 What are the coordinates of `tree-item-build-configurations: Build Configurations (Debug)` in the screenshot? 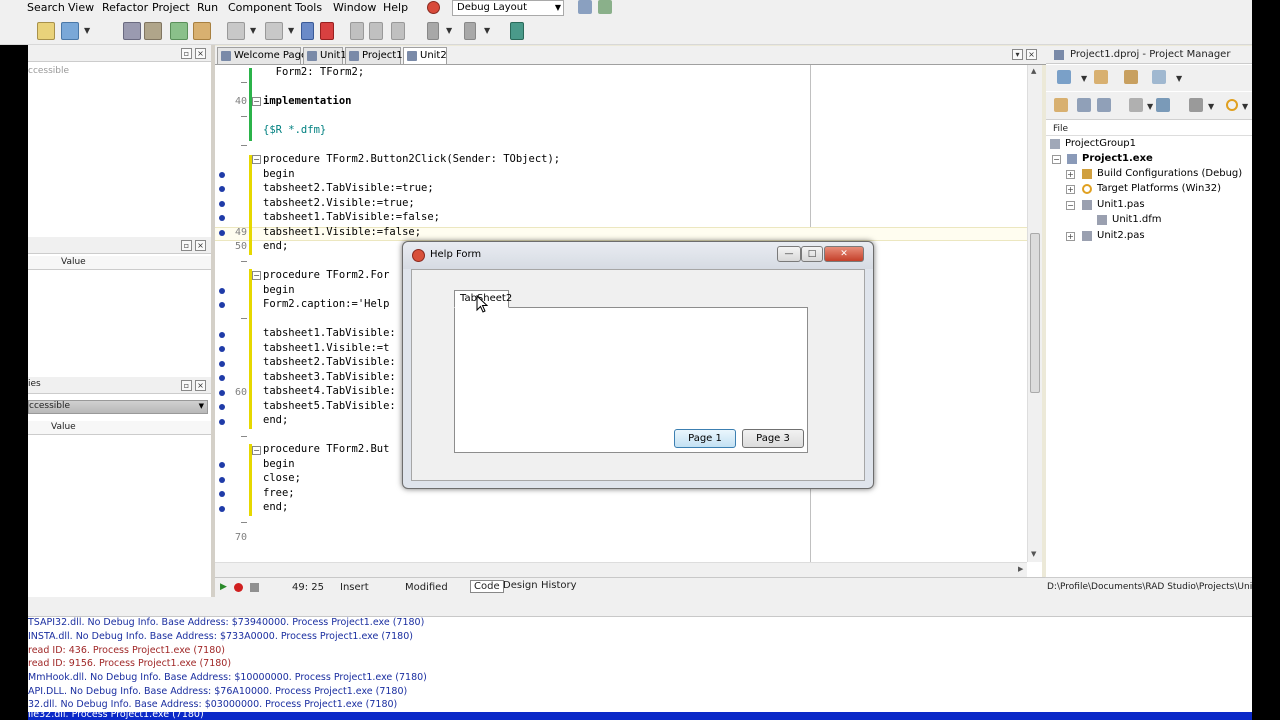 It's located at (1169, 173).